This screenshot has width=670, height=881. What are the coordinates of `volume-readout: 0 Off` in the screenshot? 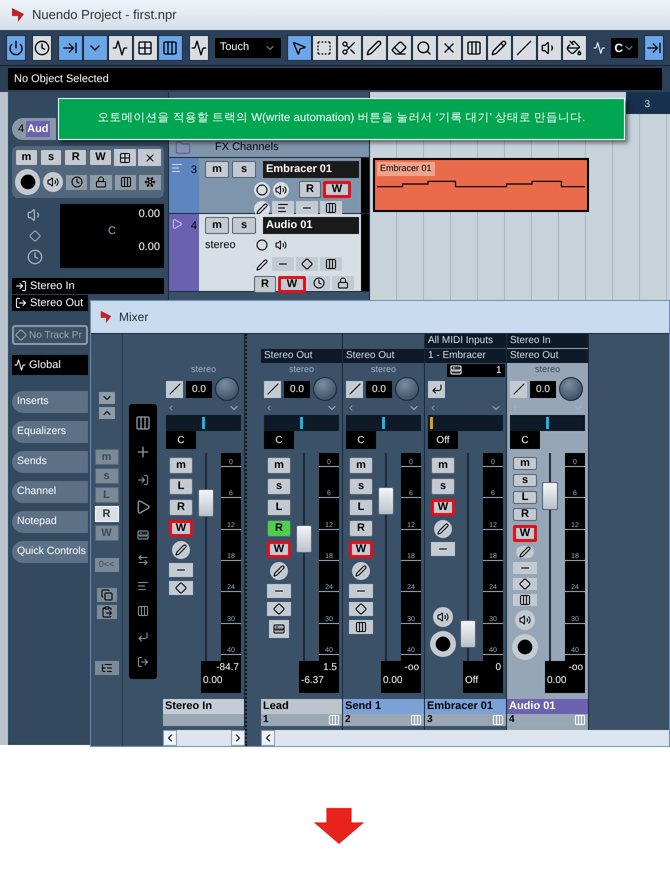 It's located at (483, 677).